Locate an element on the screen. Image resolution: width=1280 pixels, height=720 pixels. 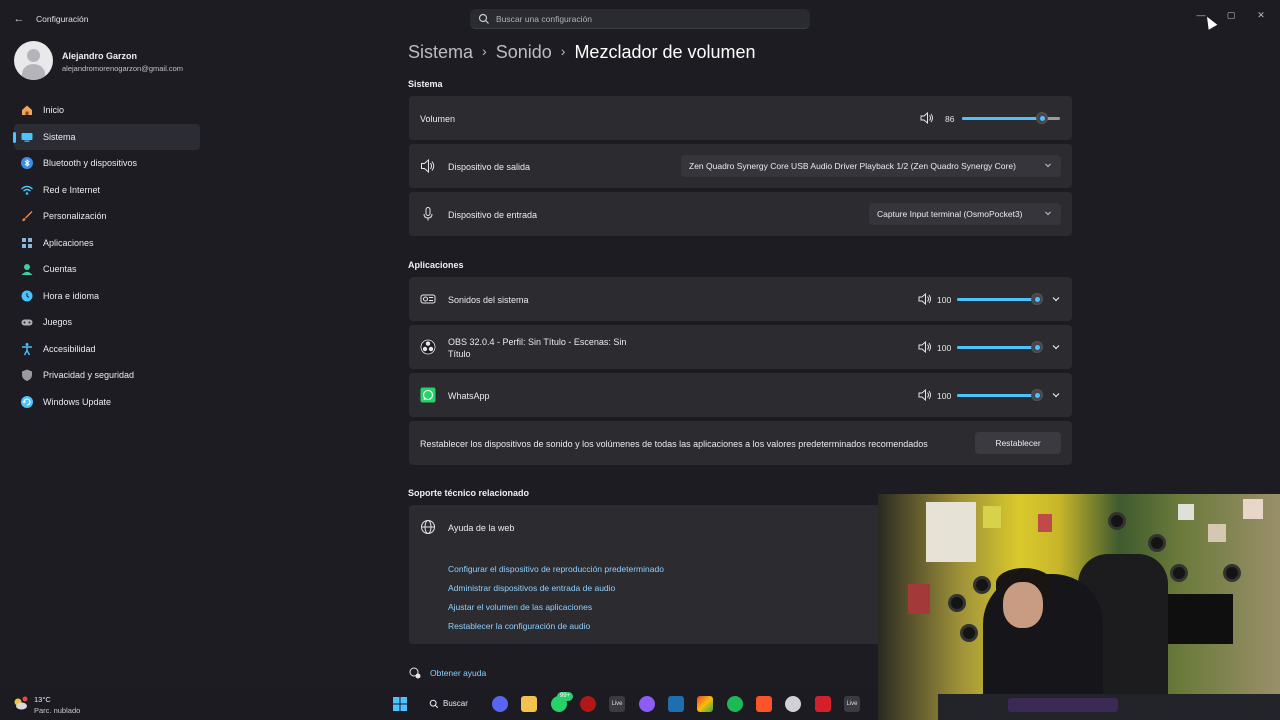
live-app-icon-2: Live is located at coordinates (852, 704).